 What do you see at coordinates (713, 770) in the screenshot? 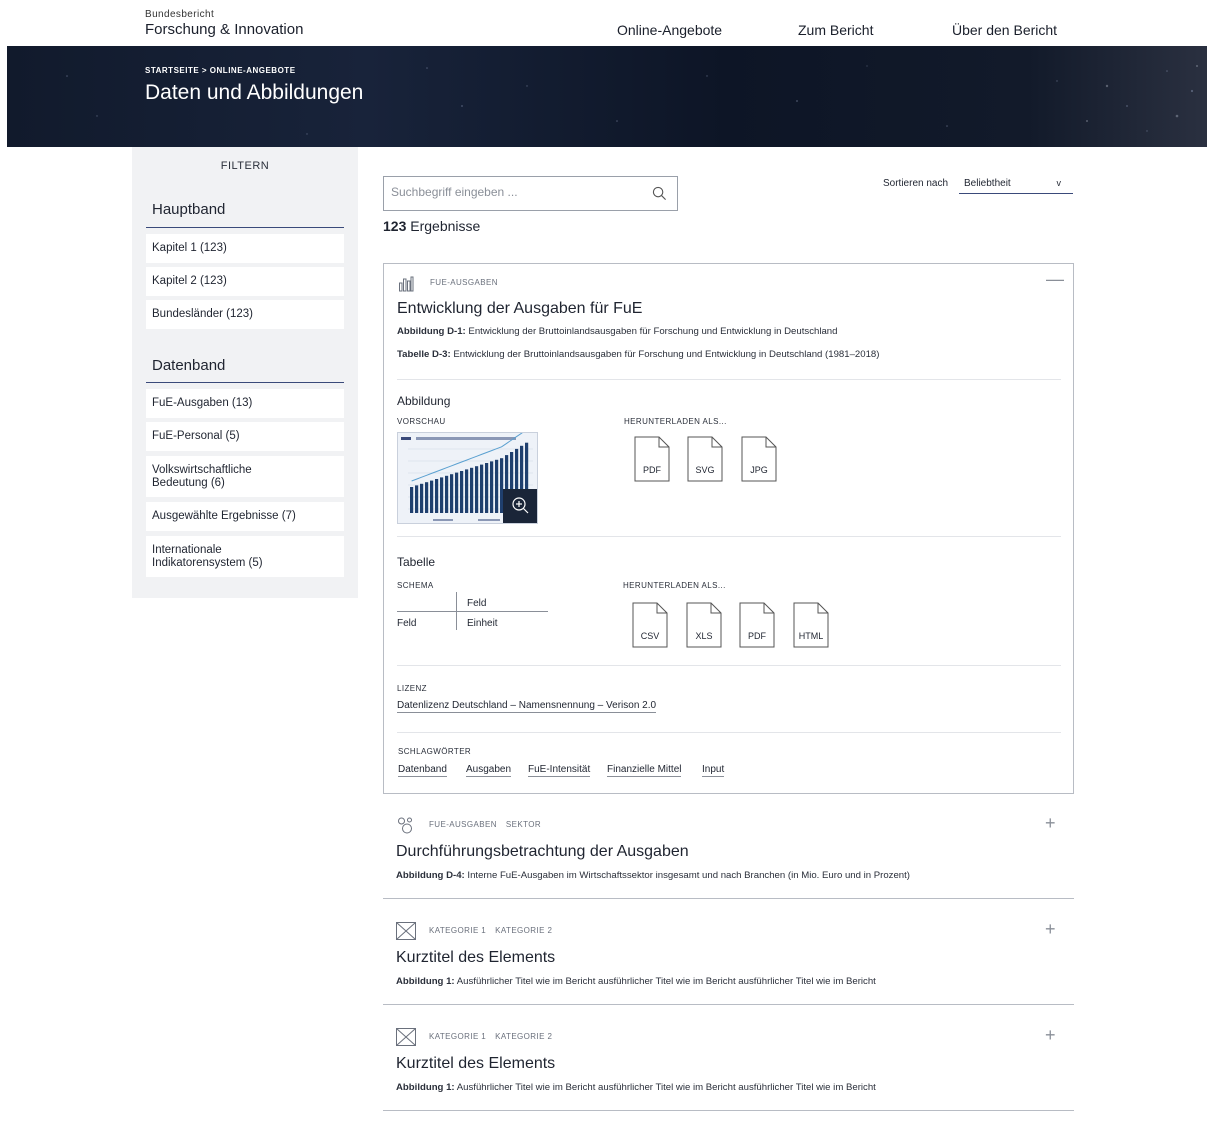
I see `keyword-link: Input` at bounding box center [713, 770].